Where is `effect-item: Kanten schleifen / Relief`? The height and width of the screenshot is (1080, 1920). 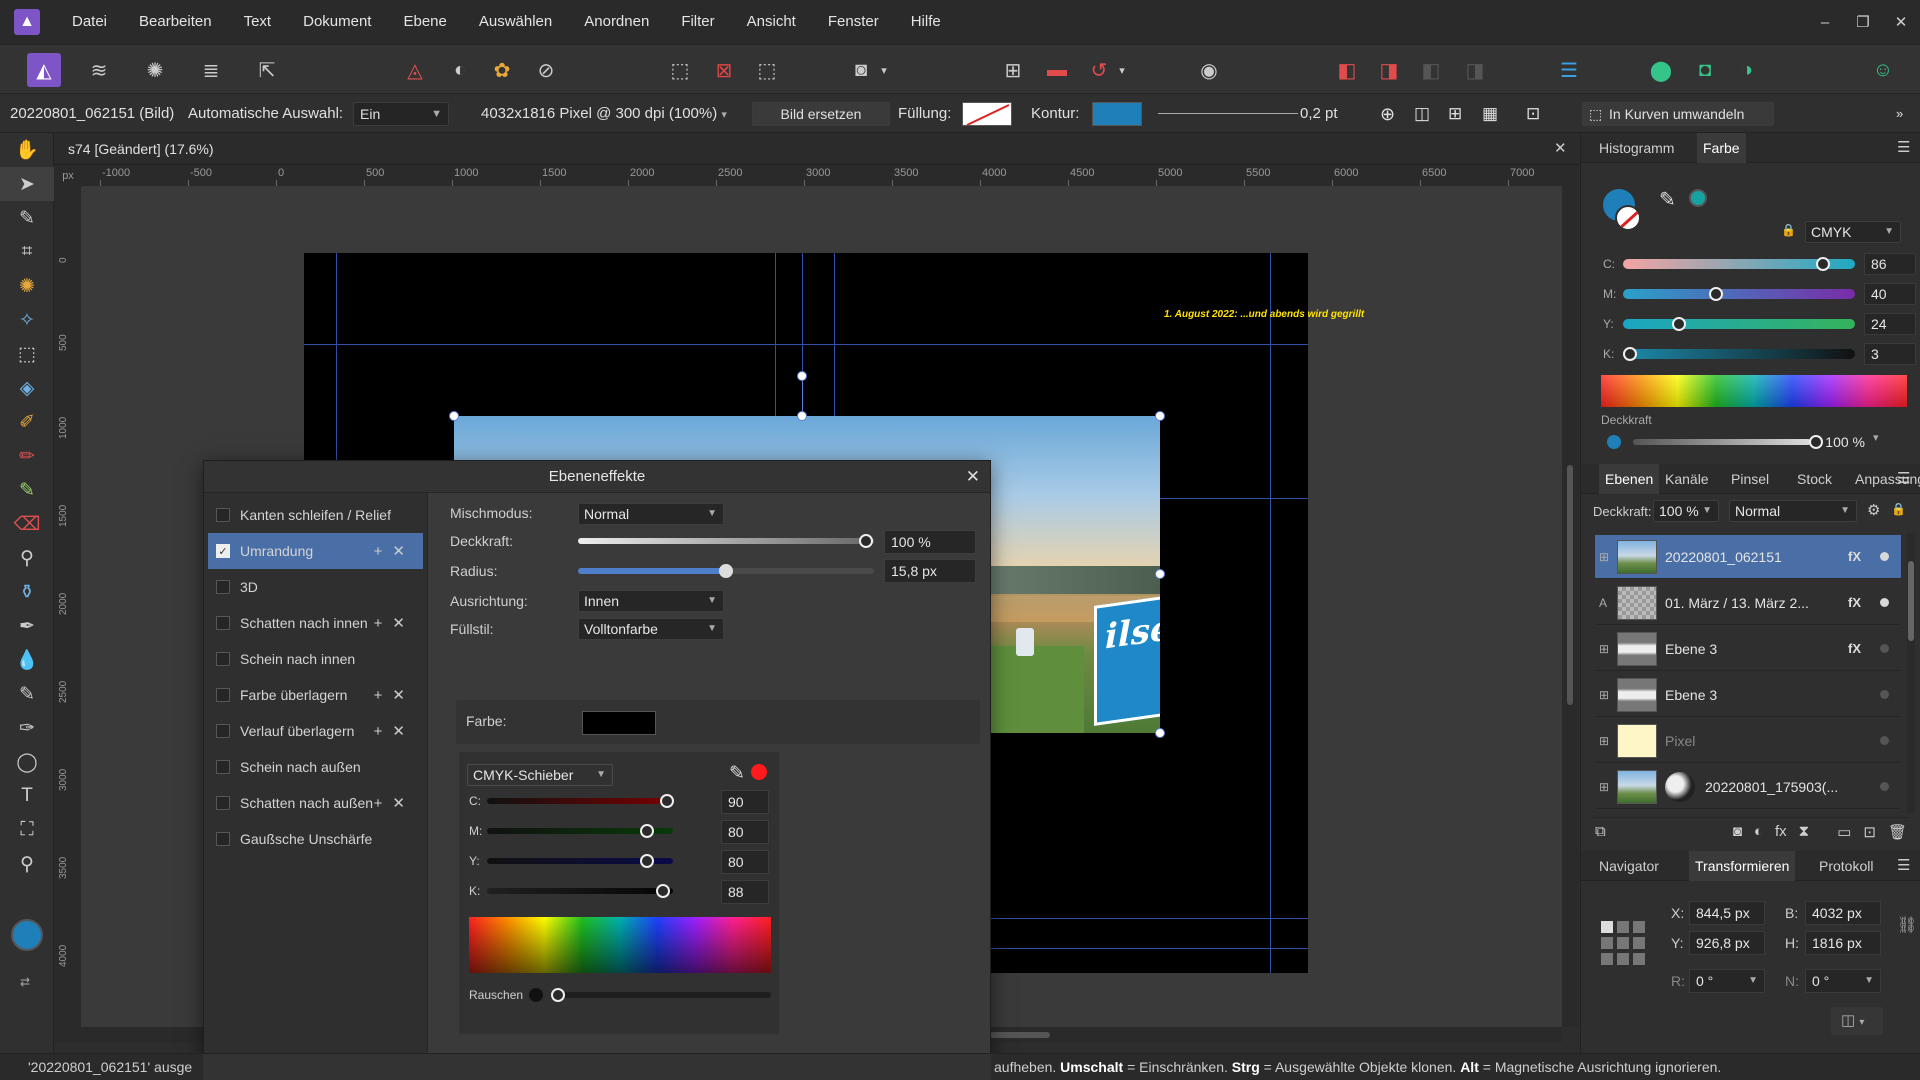 effect-item: Kanten schleifen / Relief is located at coordinates (315, 515).